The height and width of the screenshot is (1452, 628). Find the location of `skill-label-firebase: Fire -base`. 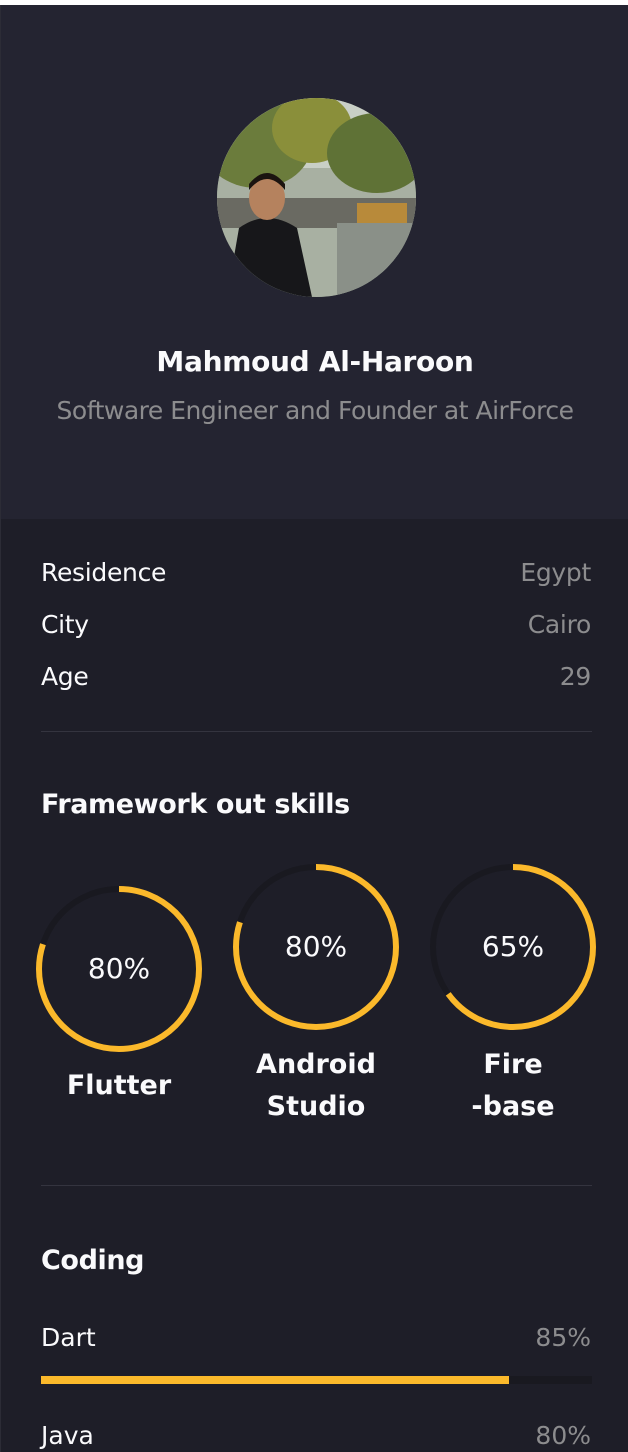

skill-label-firebase: Fire -base is located at coordinates (513, 1086).